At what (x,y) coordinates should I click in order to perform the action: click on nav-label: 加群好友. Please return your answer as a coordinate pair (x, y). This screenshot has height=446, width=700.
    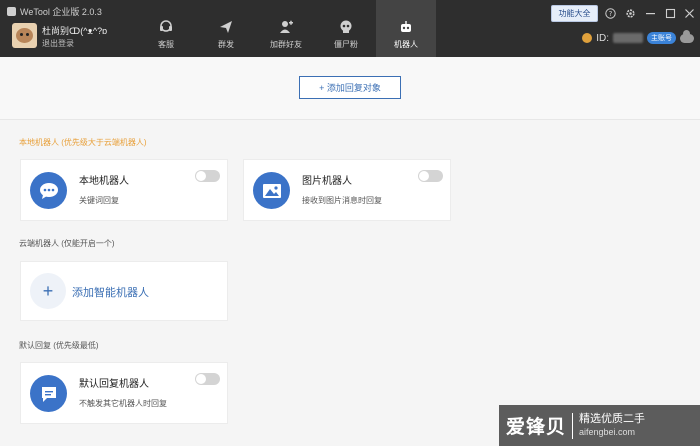
    Looking at the image, I should click on (286, 44).